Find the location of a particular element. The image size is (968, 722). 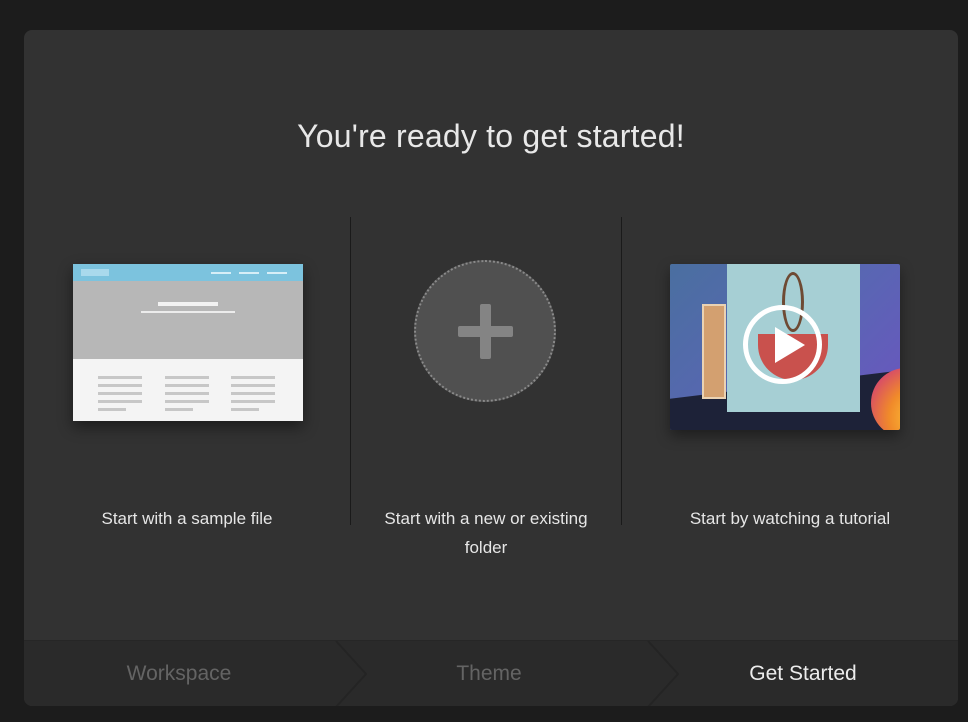

add-folder-circle is located at coordinates (485, 331).